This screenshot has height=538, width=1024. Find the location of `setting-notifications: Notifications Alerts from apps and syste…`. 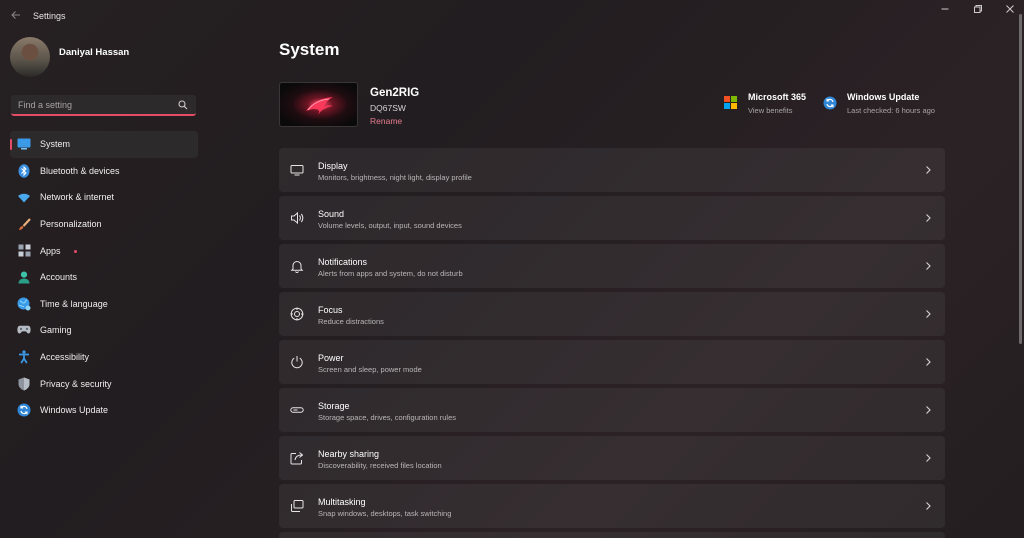

setting-notifications: Notifications Alerts from apps and syste… is located at coordinates (612, 266).